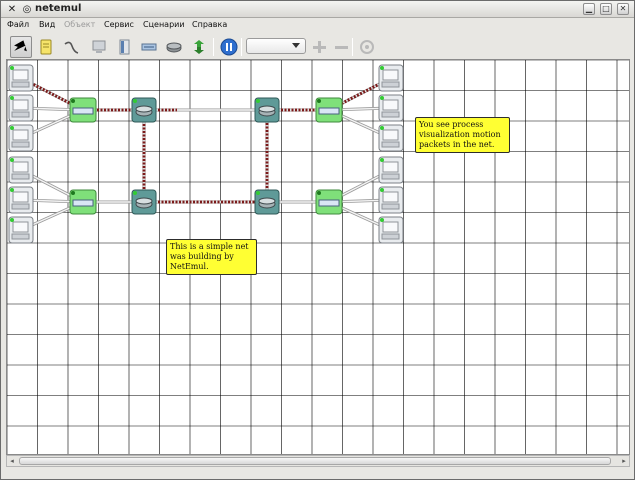 This screenshot has height=480, width=635. What do you see at coordinates (624, 461) in the screenshot?
I see `scroll-right-icon: ▸` at bounding box center [624, 461].